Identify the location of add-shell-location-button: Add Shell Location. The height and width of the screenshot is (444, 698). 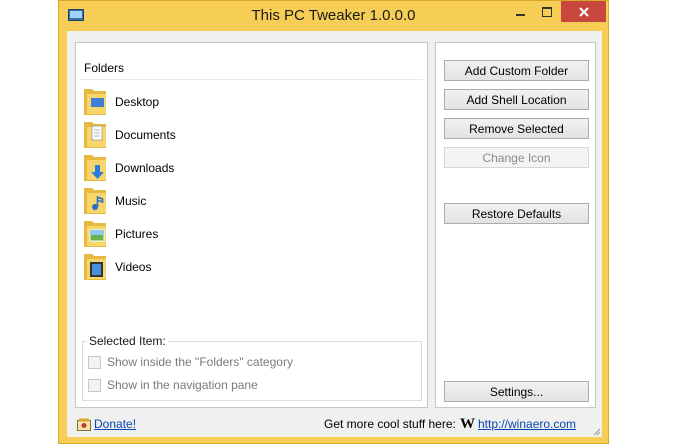
(516, 99).